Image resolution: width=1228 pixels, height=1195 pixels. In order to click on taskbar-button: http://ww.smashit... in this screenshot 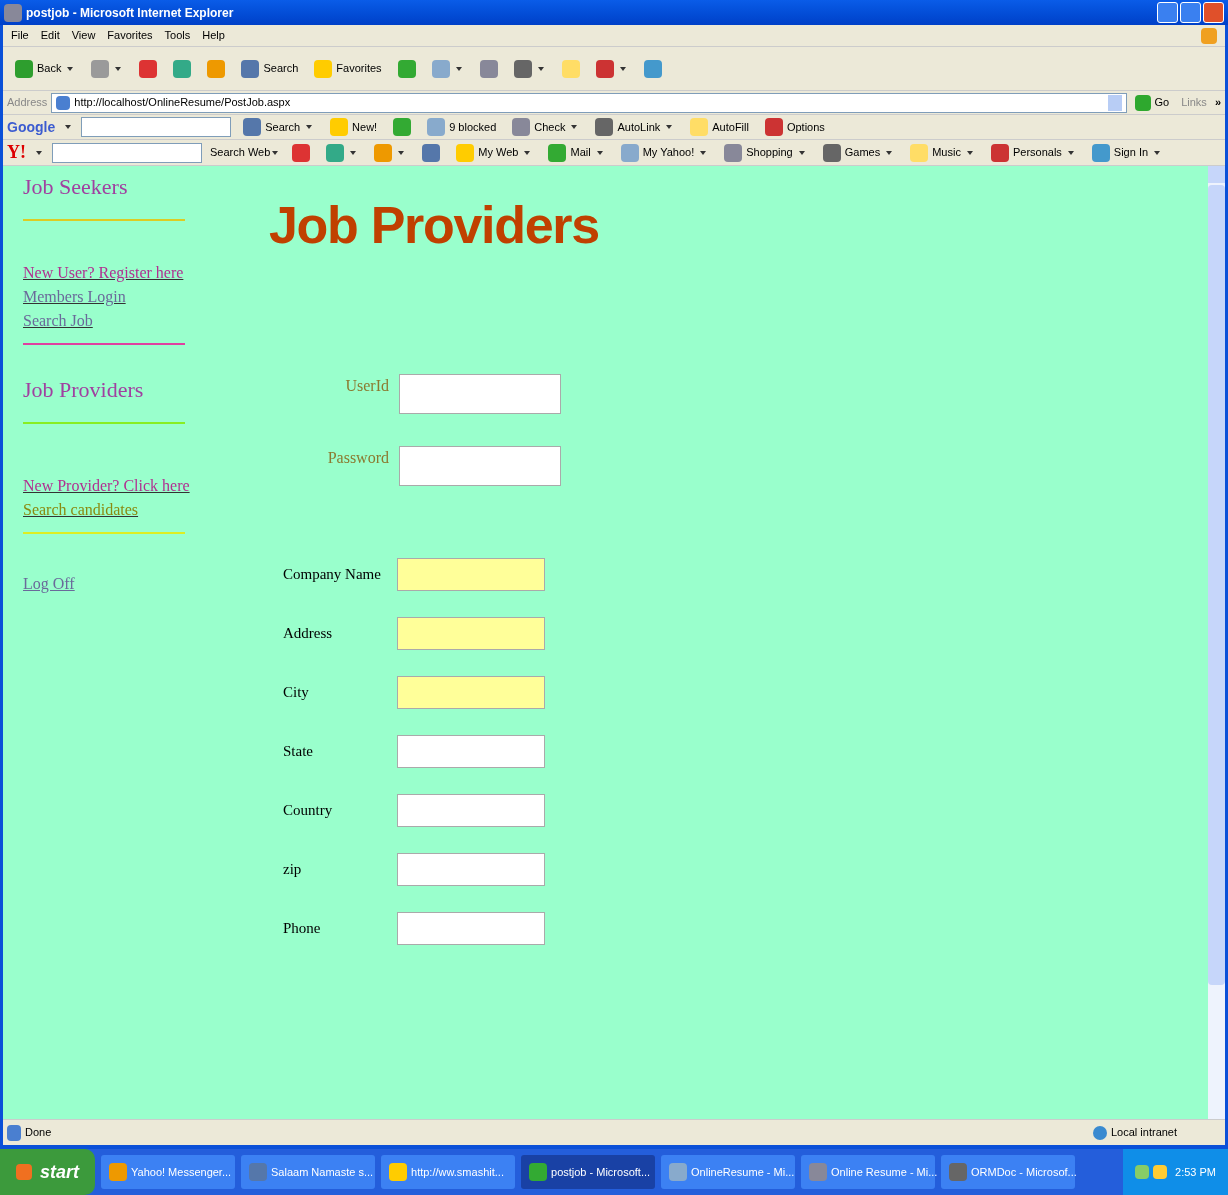, I will do `click(448, 1172)`.